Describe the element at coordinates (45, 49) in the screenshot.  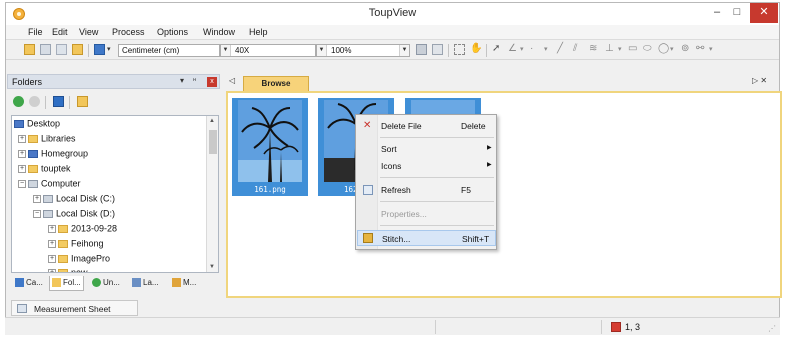
I see `save-icon` at that location.